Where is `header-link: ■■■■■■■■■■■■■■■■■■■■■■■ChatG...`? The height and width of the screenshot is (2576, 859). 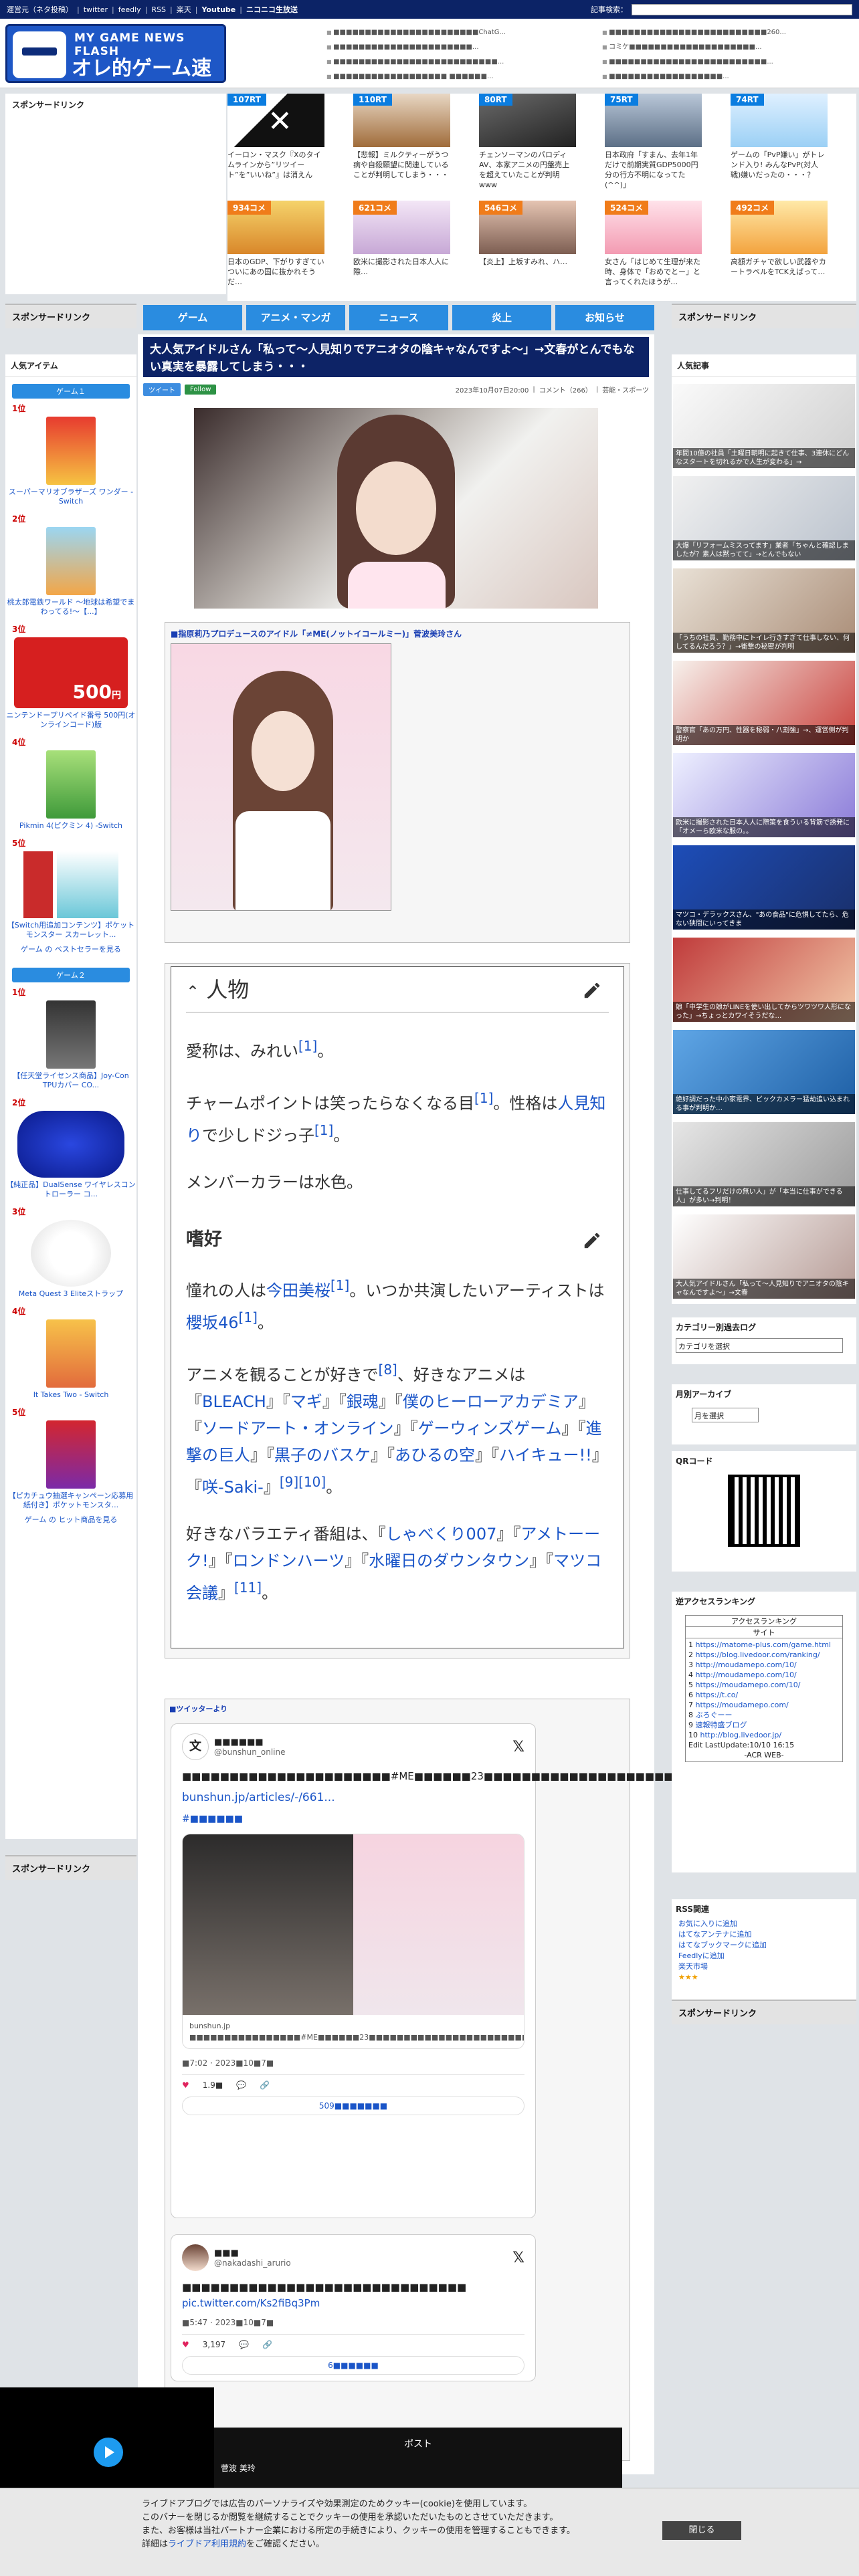
header-link: ■■■■■■■■■■■■■■■■■■■■■■■ChatG... is located at coordinates (416, 32).